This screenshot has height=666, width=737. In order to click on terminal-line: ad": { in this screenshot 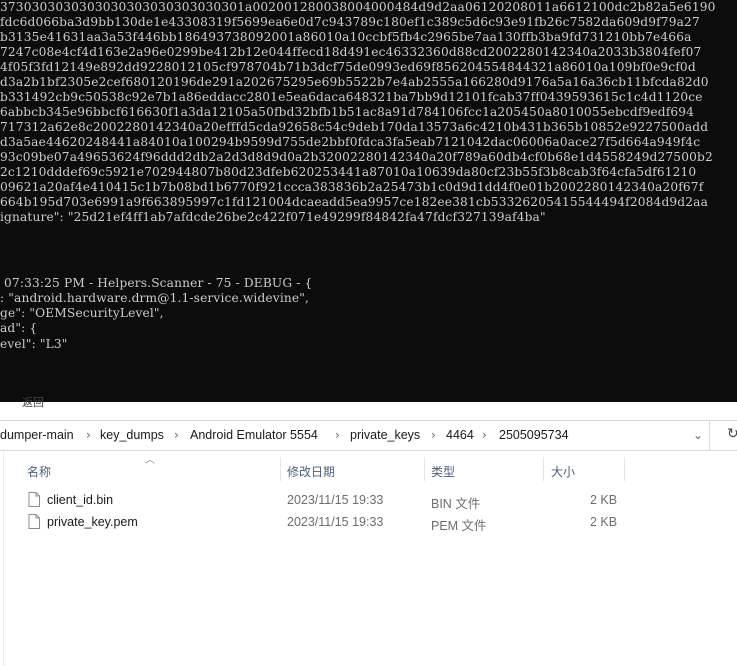, I will do `click(19, 328)`.